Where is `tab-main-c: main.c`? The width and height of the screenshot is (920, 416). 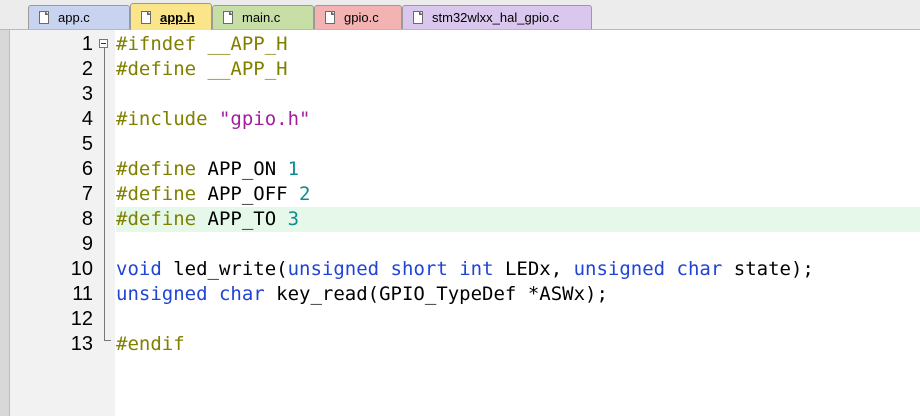
tab-main-c: main.c is located at coordinates (263, 17).